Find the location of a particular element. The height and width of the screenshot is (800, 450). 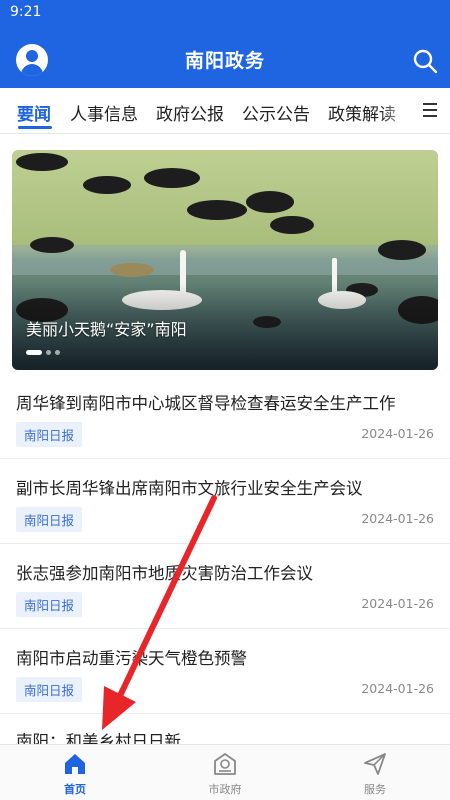

menu-icon is located at coordinates (430, 110).